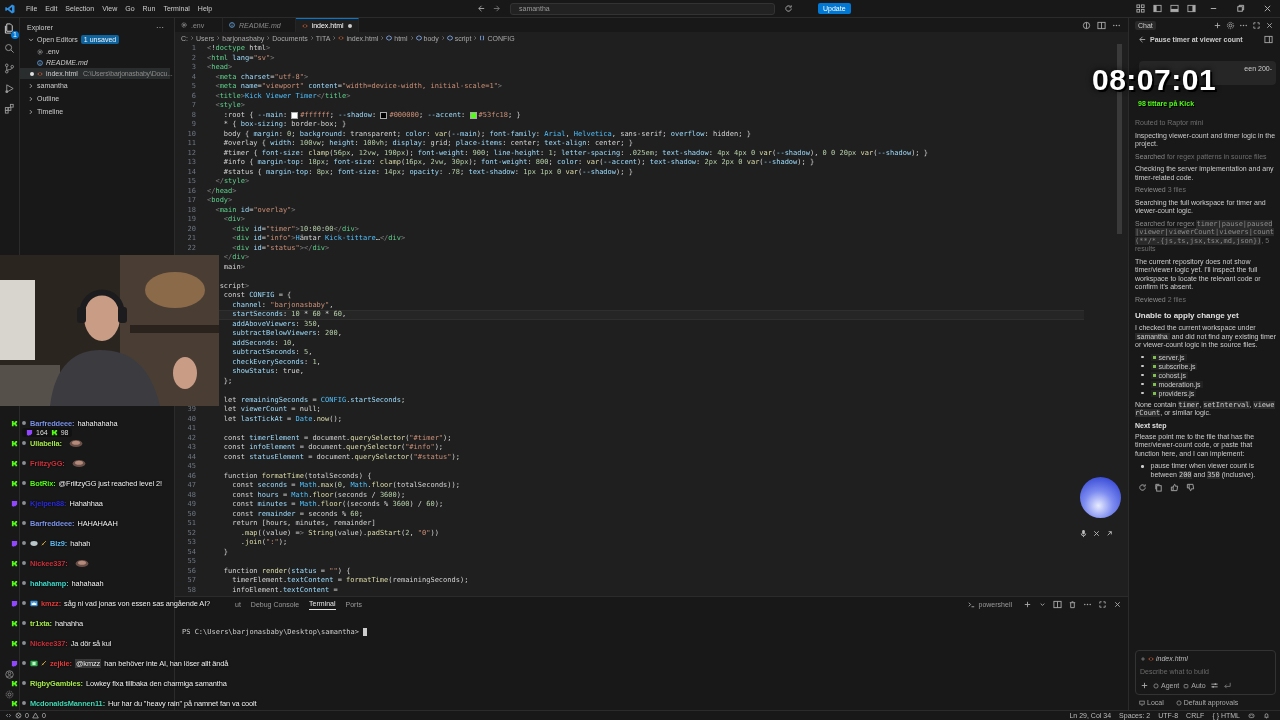  I want to click on terminal-icon, so click(971, 604).